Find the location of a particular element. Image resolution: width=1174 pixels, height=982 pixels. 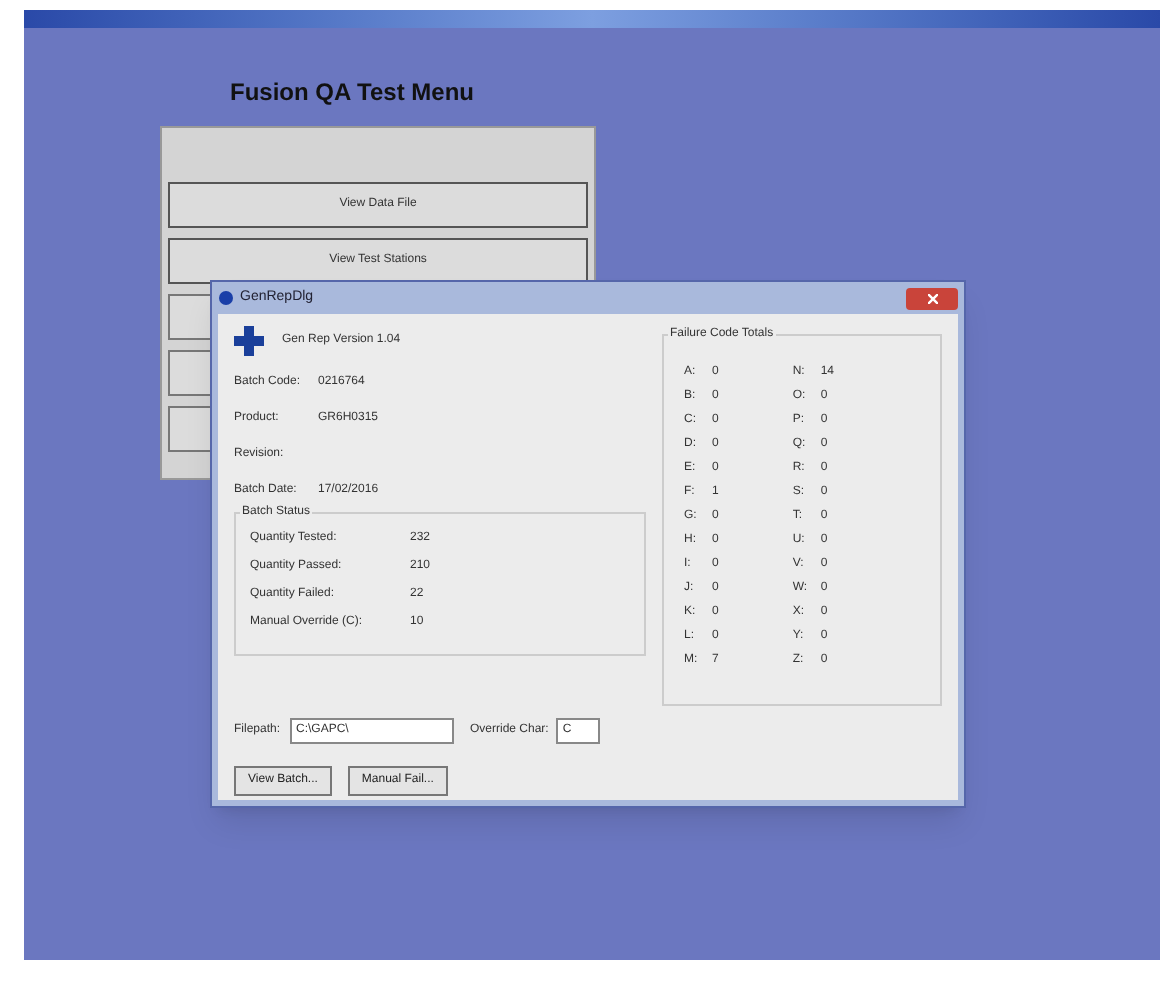

close-button is located at coordinates (932, 298).